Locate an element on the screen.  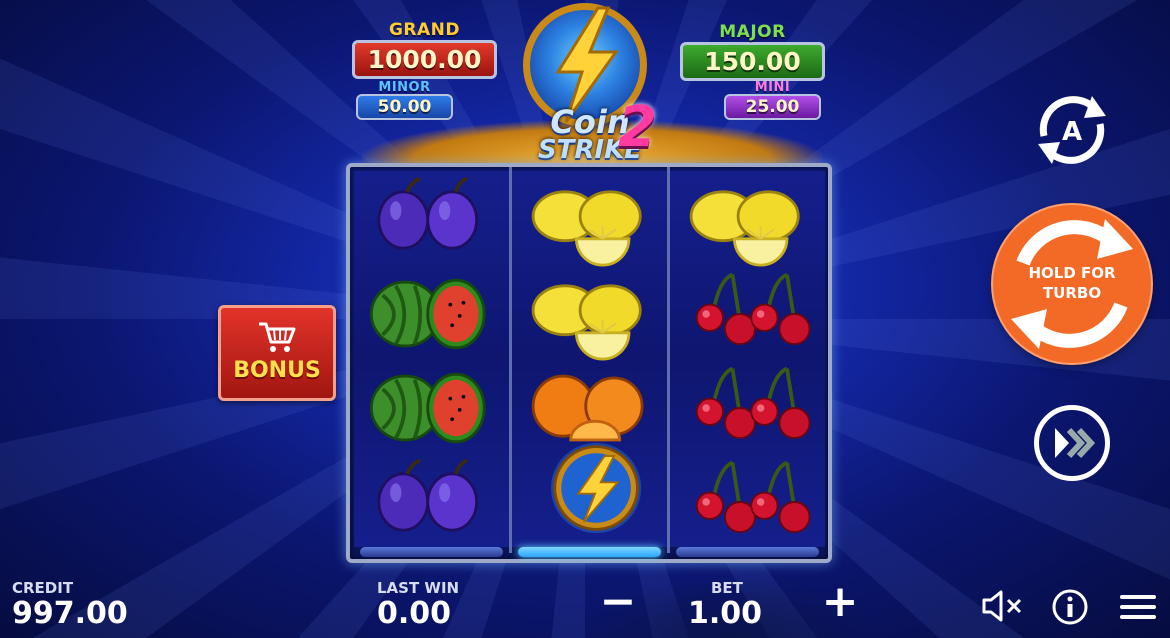
game-logo: Coin STRIKE 2 is located at coordinates (590, 130).